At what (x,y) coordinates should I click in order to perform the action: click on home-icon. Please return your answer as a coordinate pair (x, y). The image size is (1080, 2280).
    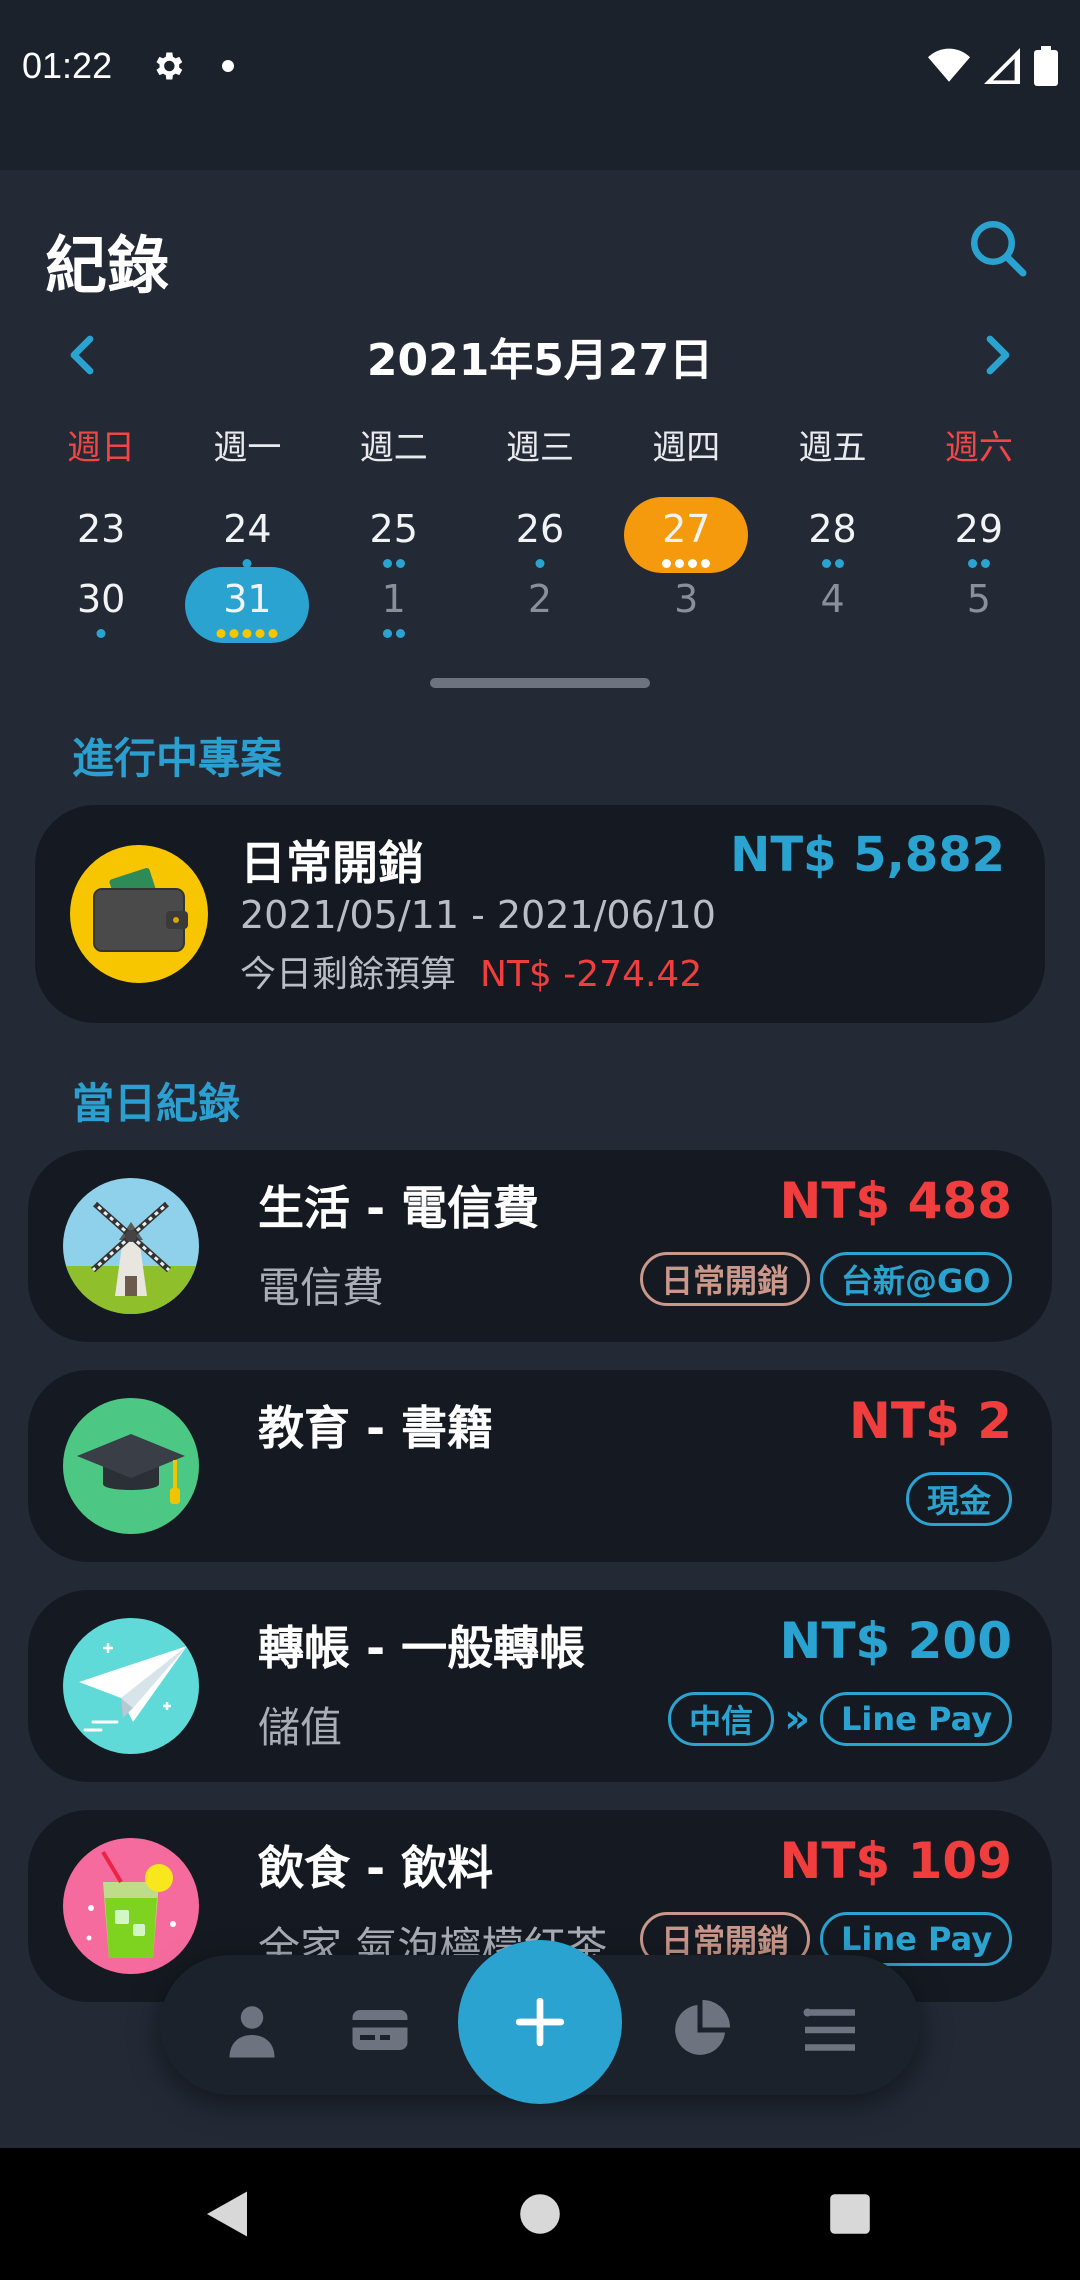
    Looking at the image, I should click on (540, 2214).